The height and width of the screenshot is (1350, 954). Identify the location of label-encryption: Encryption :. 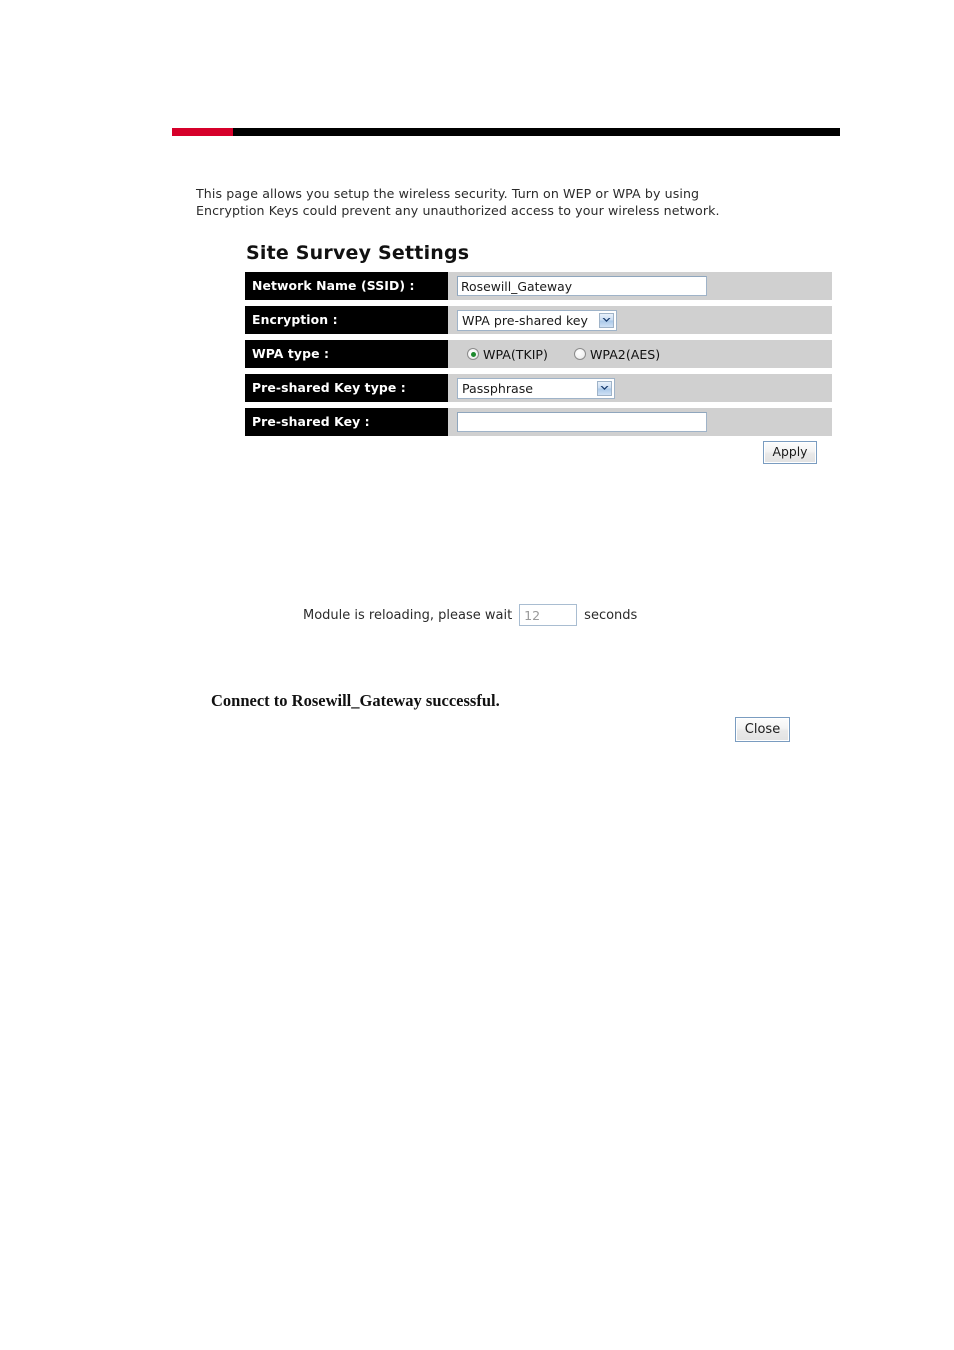
(346, 320).